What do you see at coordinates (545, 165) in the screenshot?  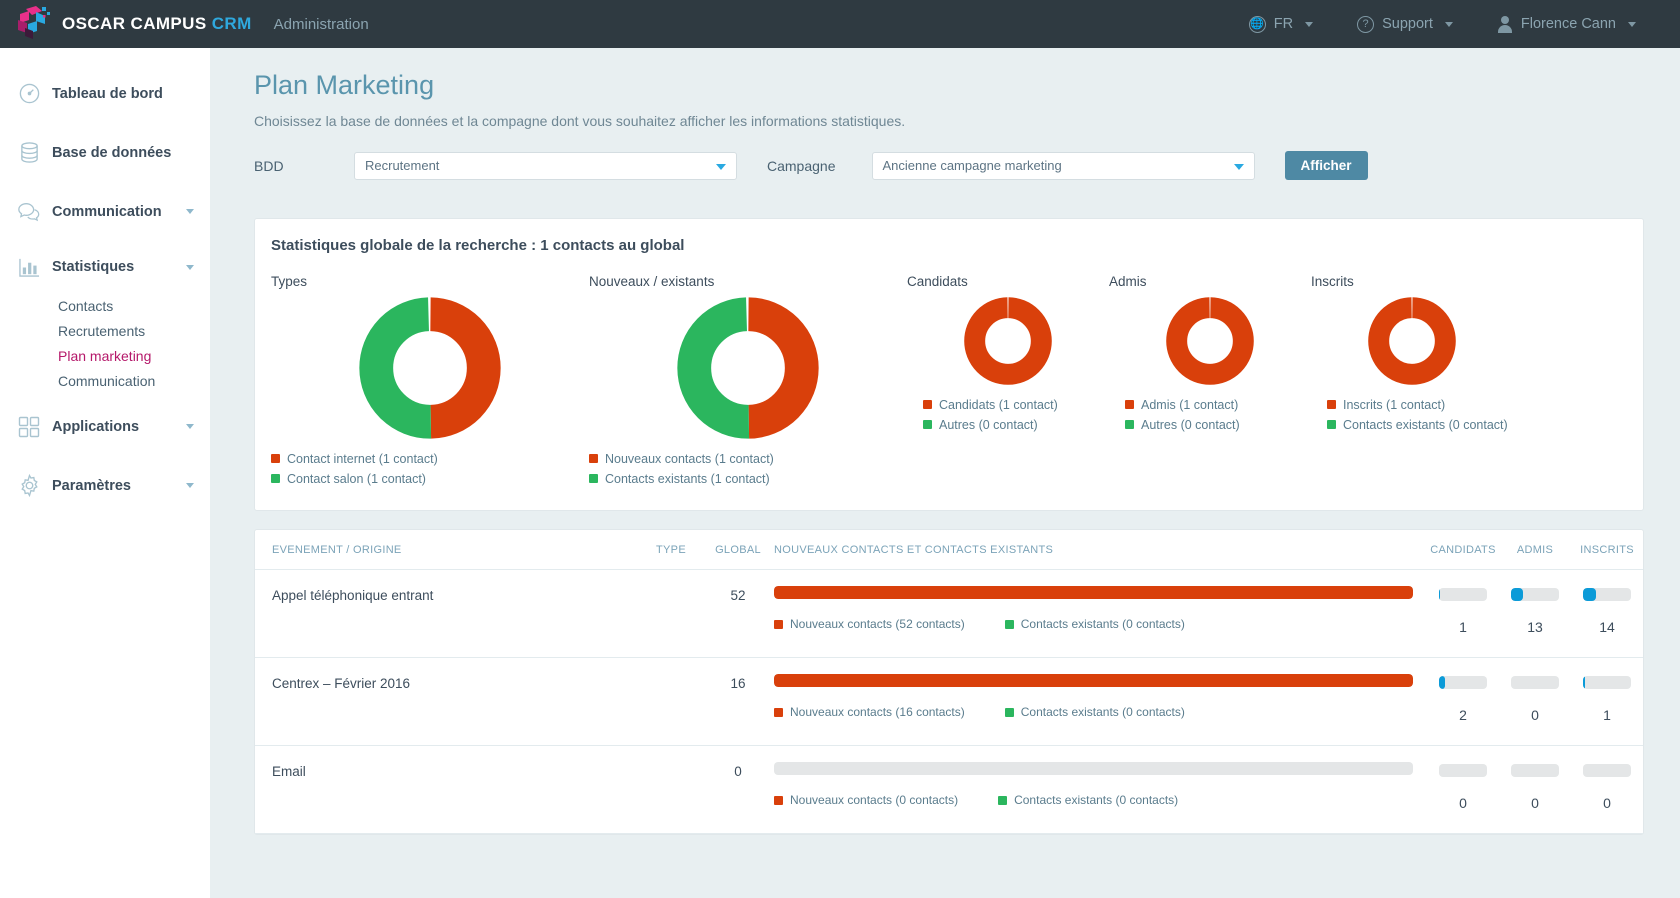 I see `bdd-select: Recrutement` at bounding box center [545, 165].